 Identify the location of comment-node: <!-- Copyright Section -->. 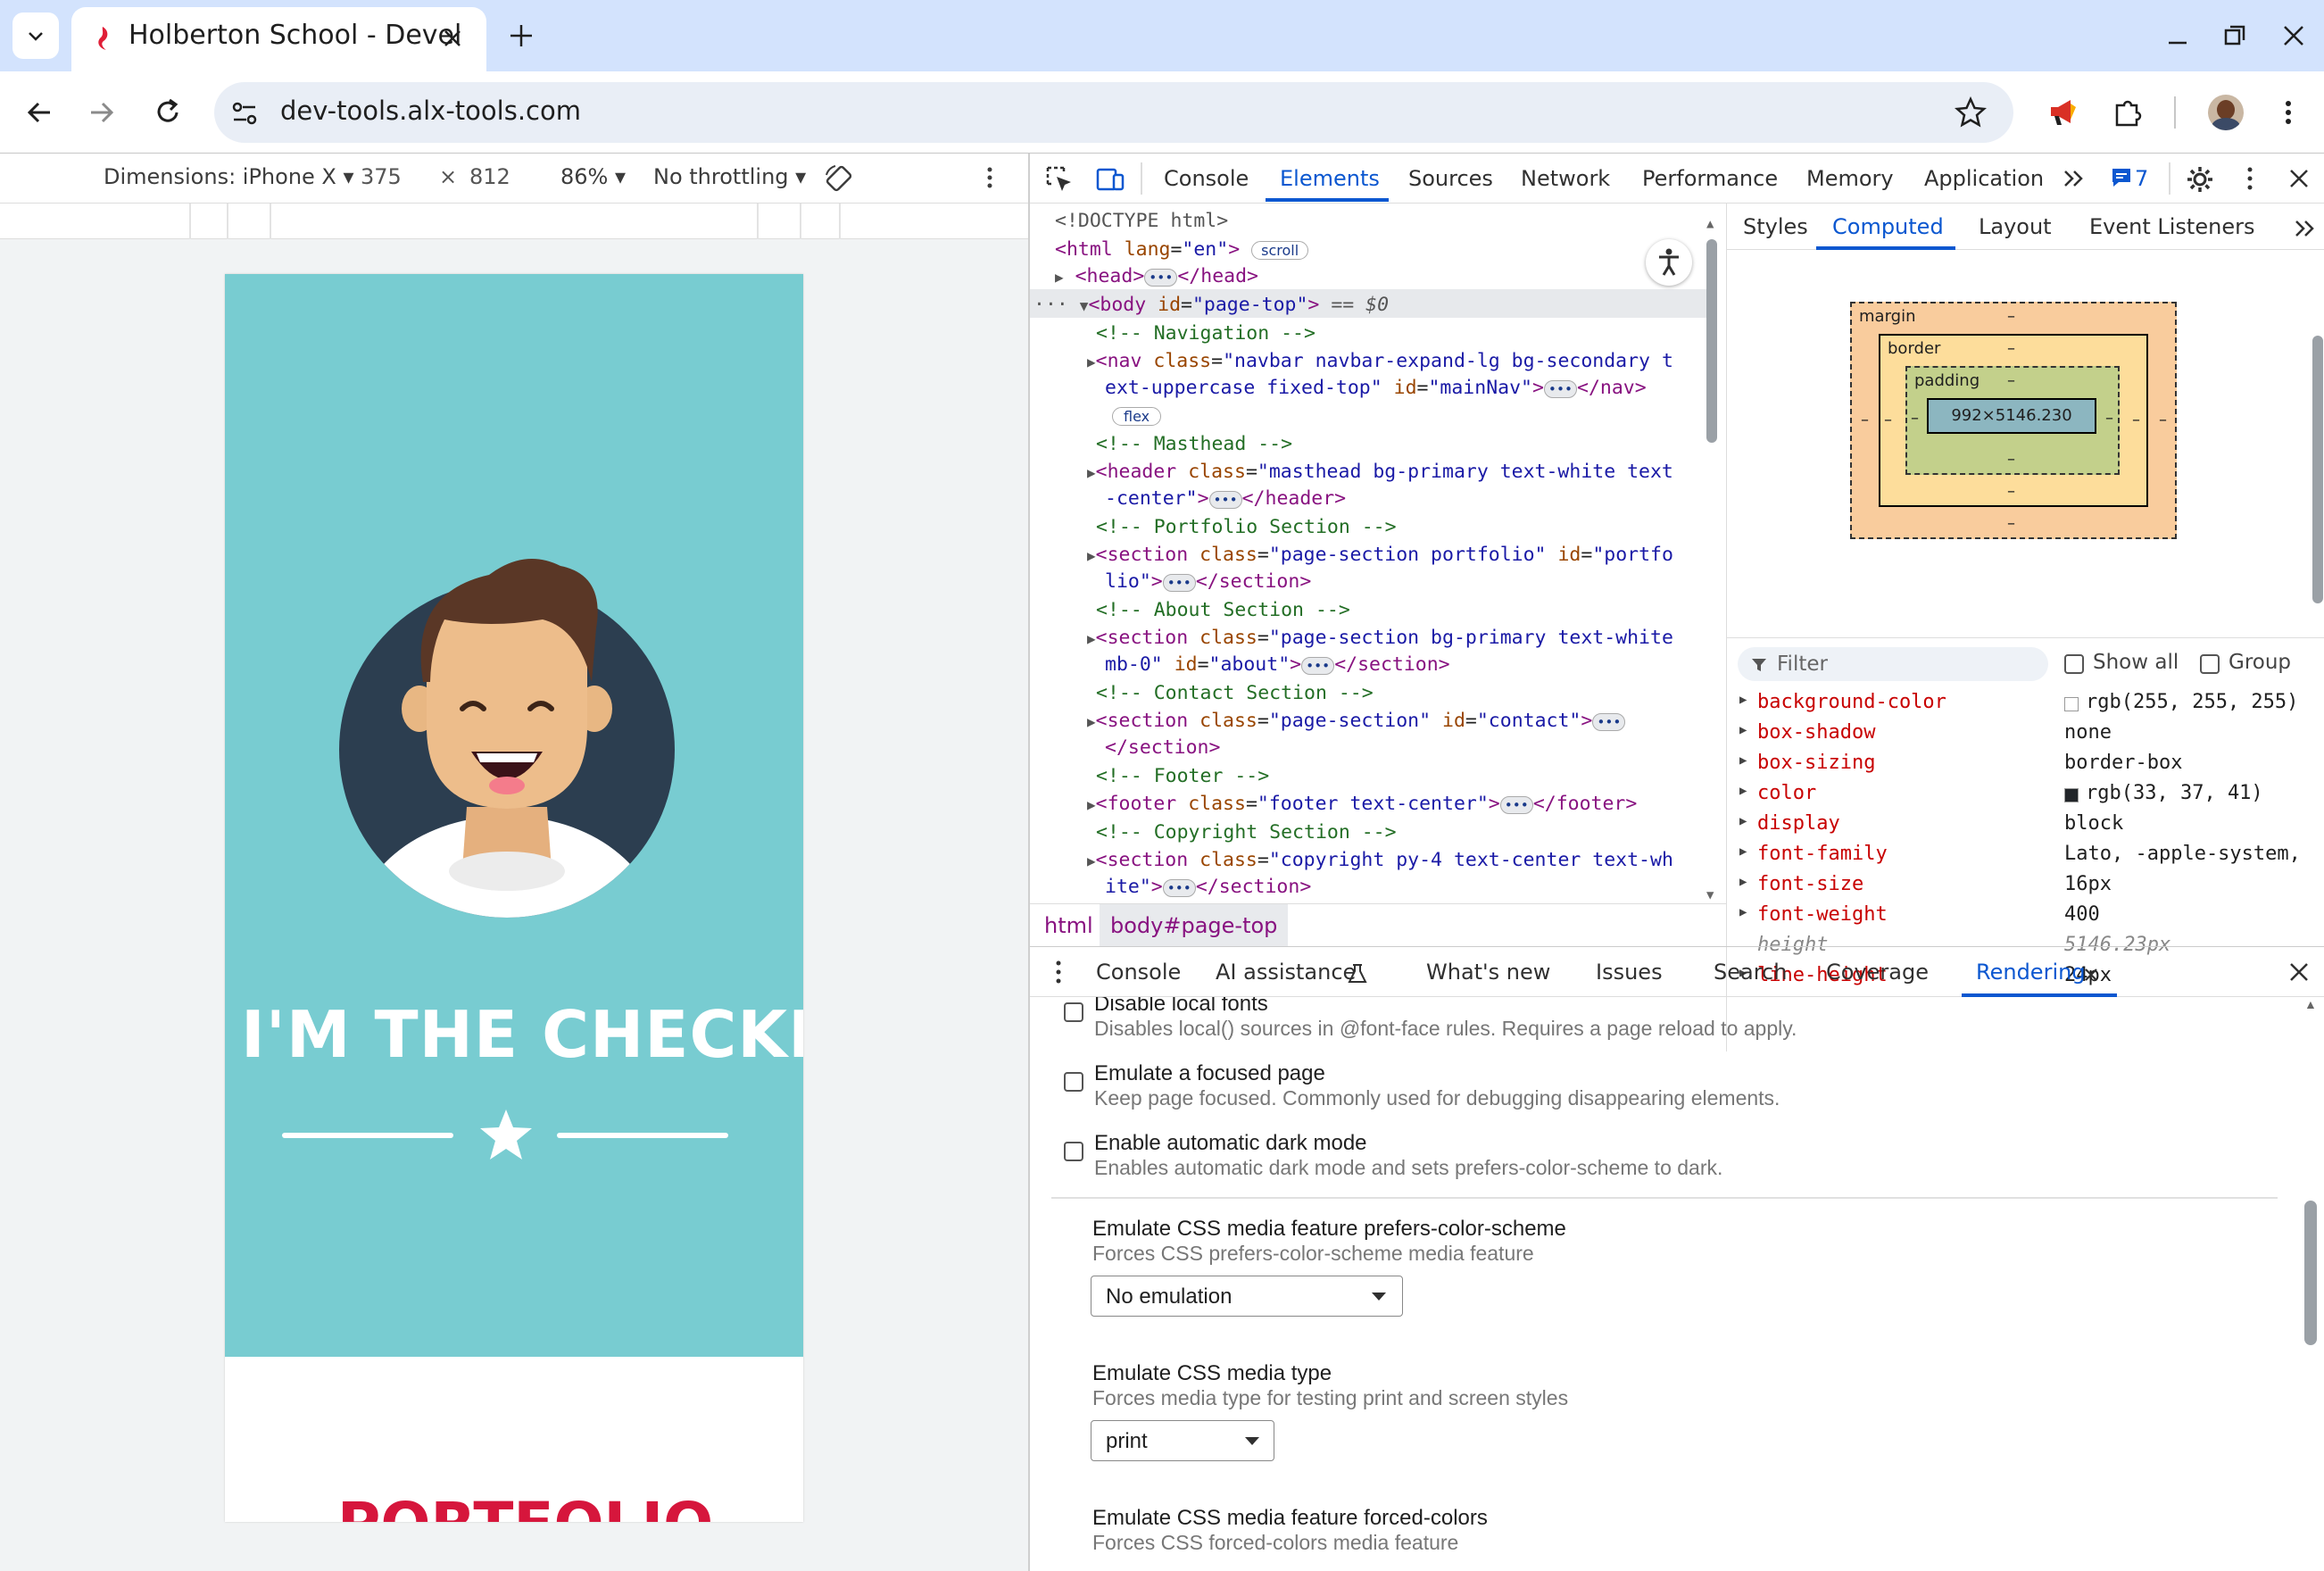
(1246, 832).